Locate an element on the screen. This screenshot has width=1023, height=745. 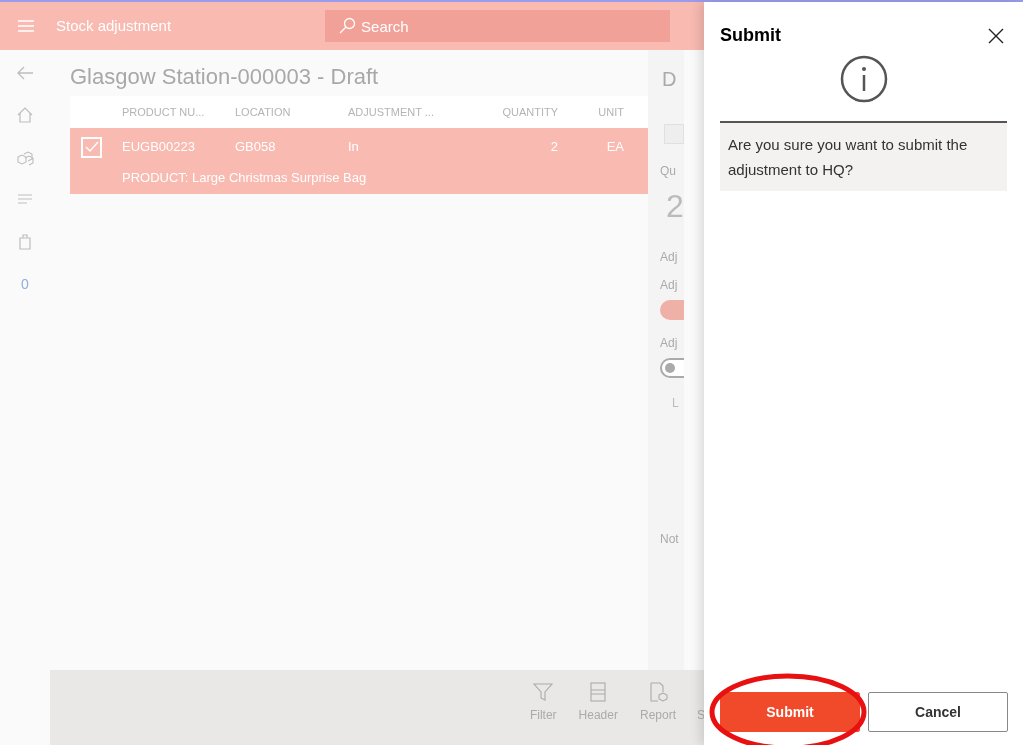
product-detail: PRODUCT: Large Christmas Surprise Bag is located at coordinates (244, 178).